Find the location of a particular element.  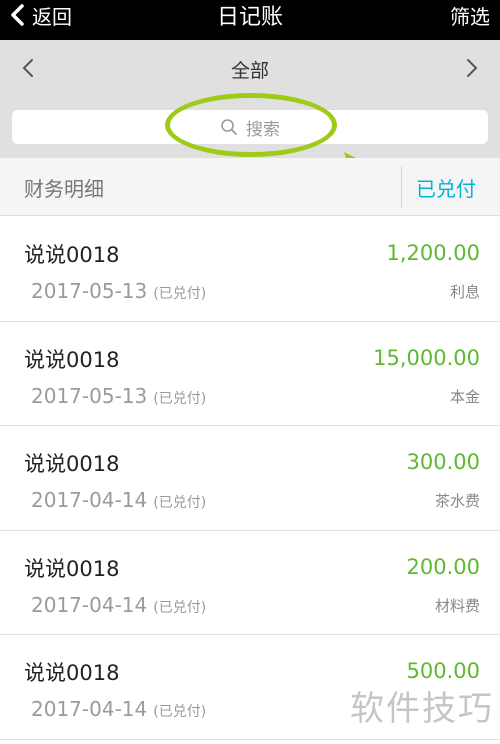

item-amount: 200.00 is located at coordinates (443, 566).